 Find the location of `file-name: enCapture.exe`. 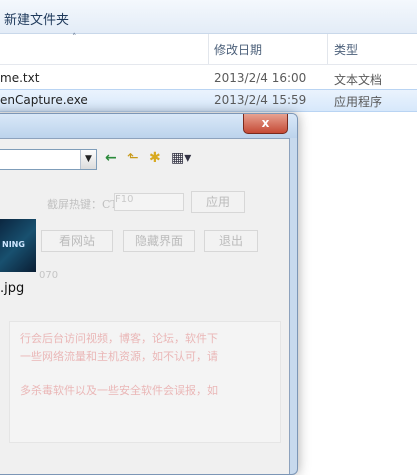

file-name: enCapture.exe is located at coordinates (44, 100).